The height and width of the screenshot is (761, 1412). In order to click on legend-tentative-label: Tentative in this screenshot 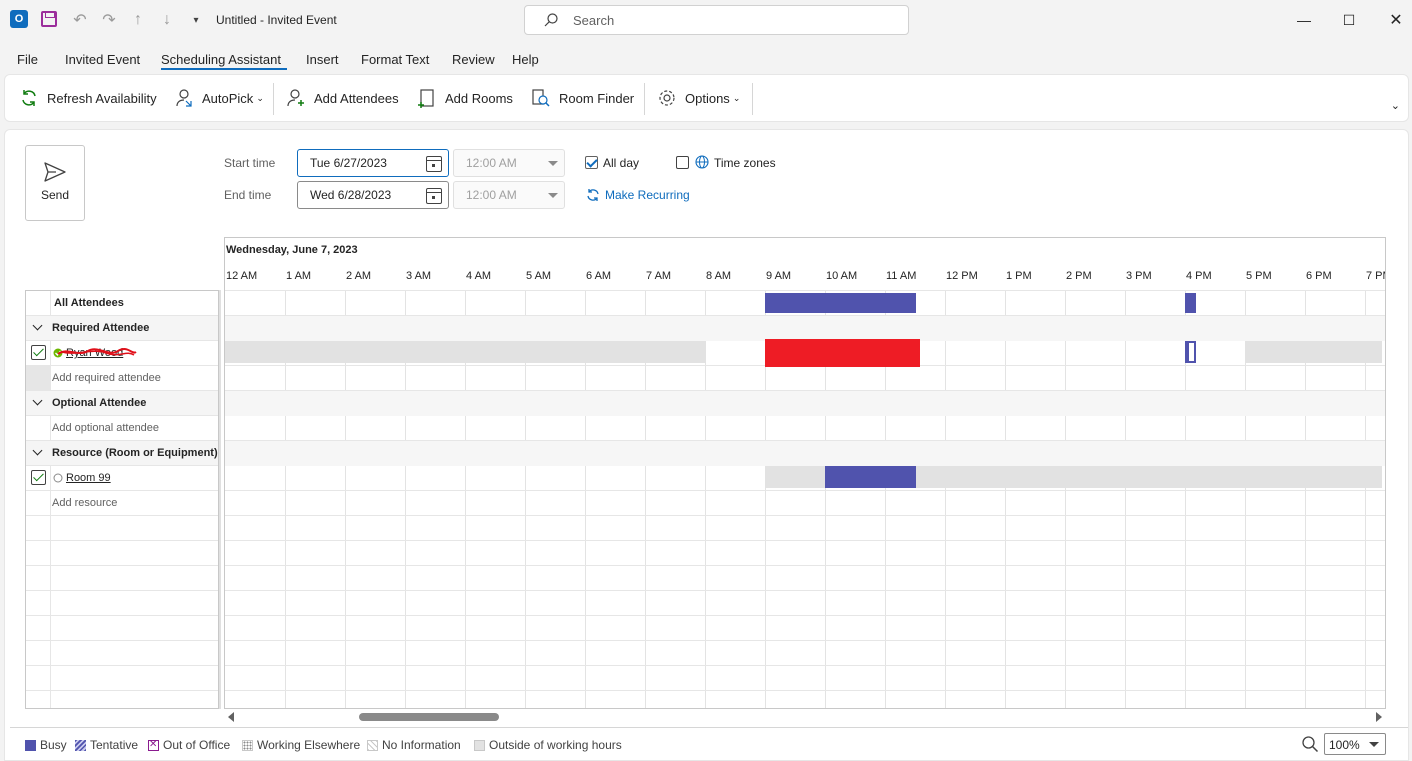, I will do `click(114, 745)`.